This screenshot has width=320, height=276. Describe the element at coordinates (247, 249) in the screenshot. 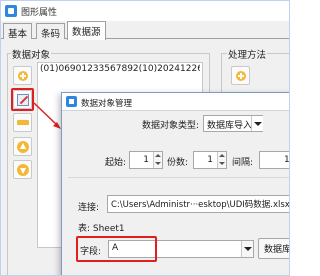

I see `field-select-arrow-icon` at that location.